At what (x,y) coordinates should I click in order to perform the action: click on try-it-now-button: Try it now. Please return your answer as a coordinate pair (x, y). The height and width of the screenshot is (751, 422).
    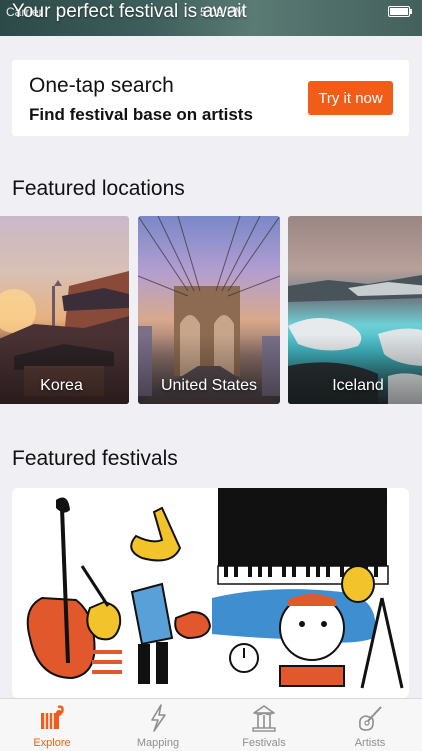
    Looking at the image, I should click on (350, 98).